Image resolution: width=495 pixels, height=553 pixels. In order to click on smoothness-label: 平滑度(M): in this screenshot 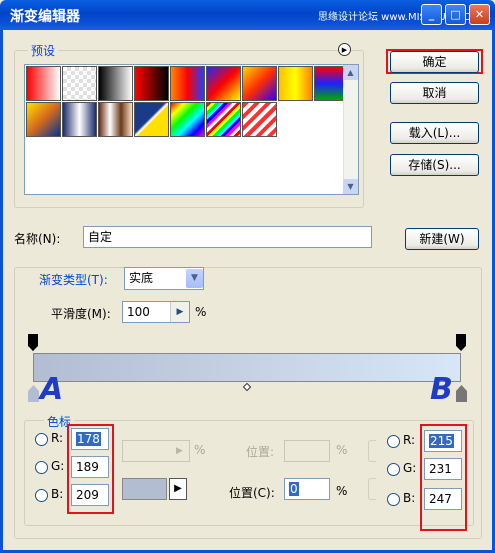, I will do `click(81, 314)`.